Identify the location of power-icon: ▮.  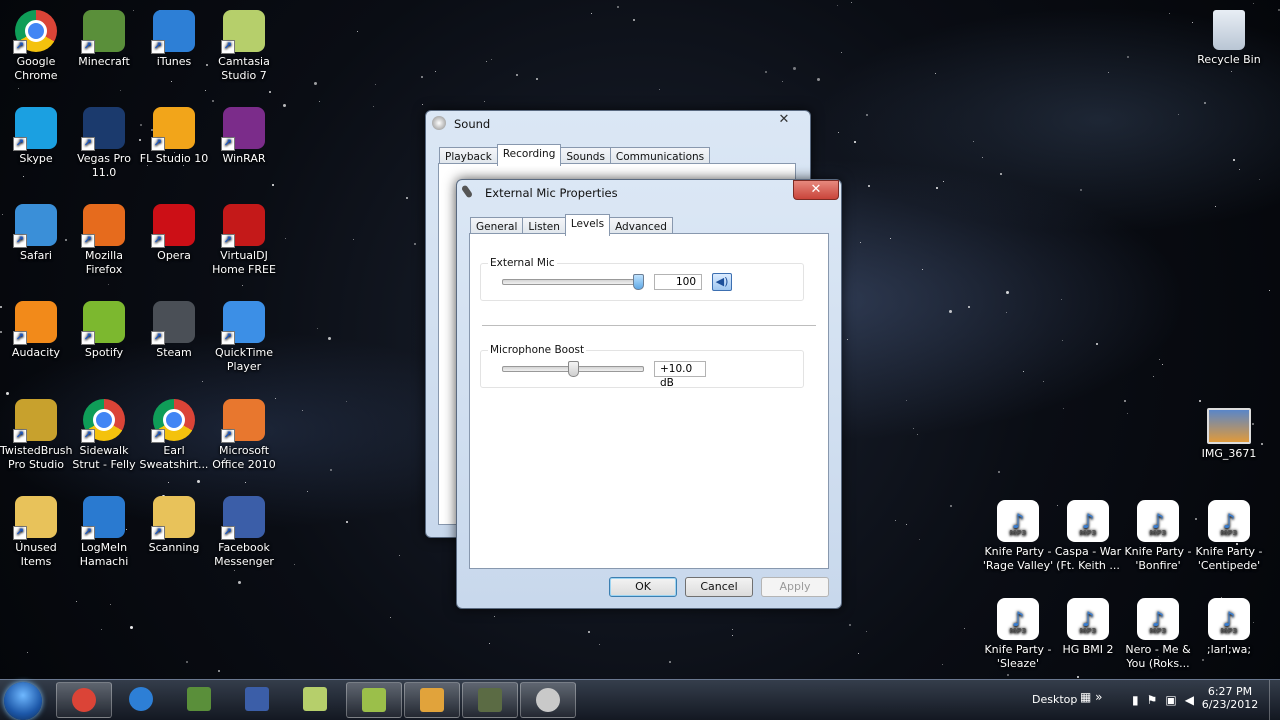
(1139, 700).